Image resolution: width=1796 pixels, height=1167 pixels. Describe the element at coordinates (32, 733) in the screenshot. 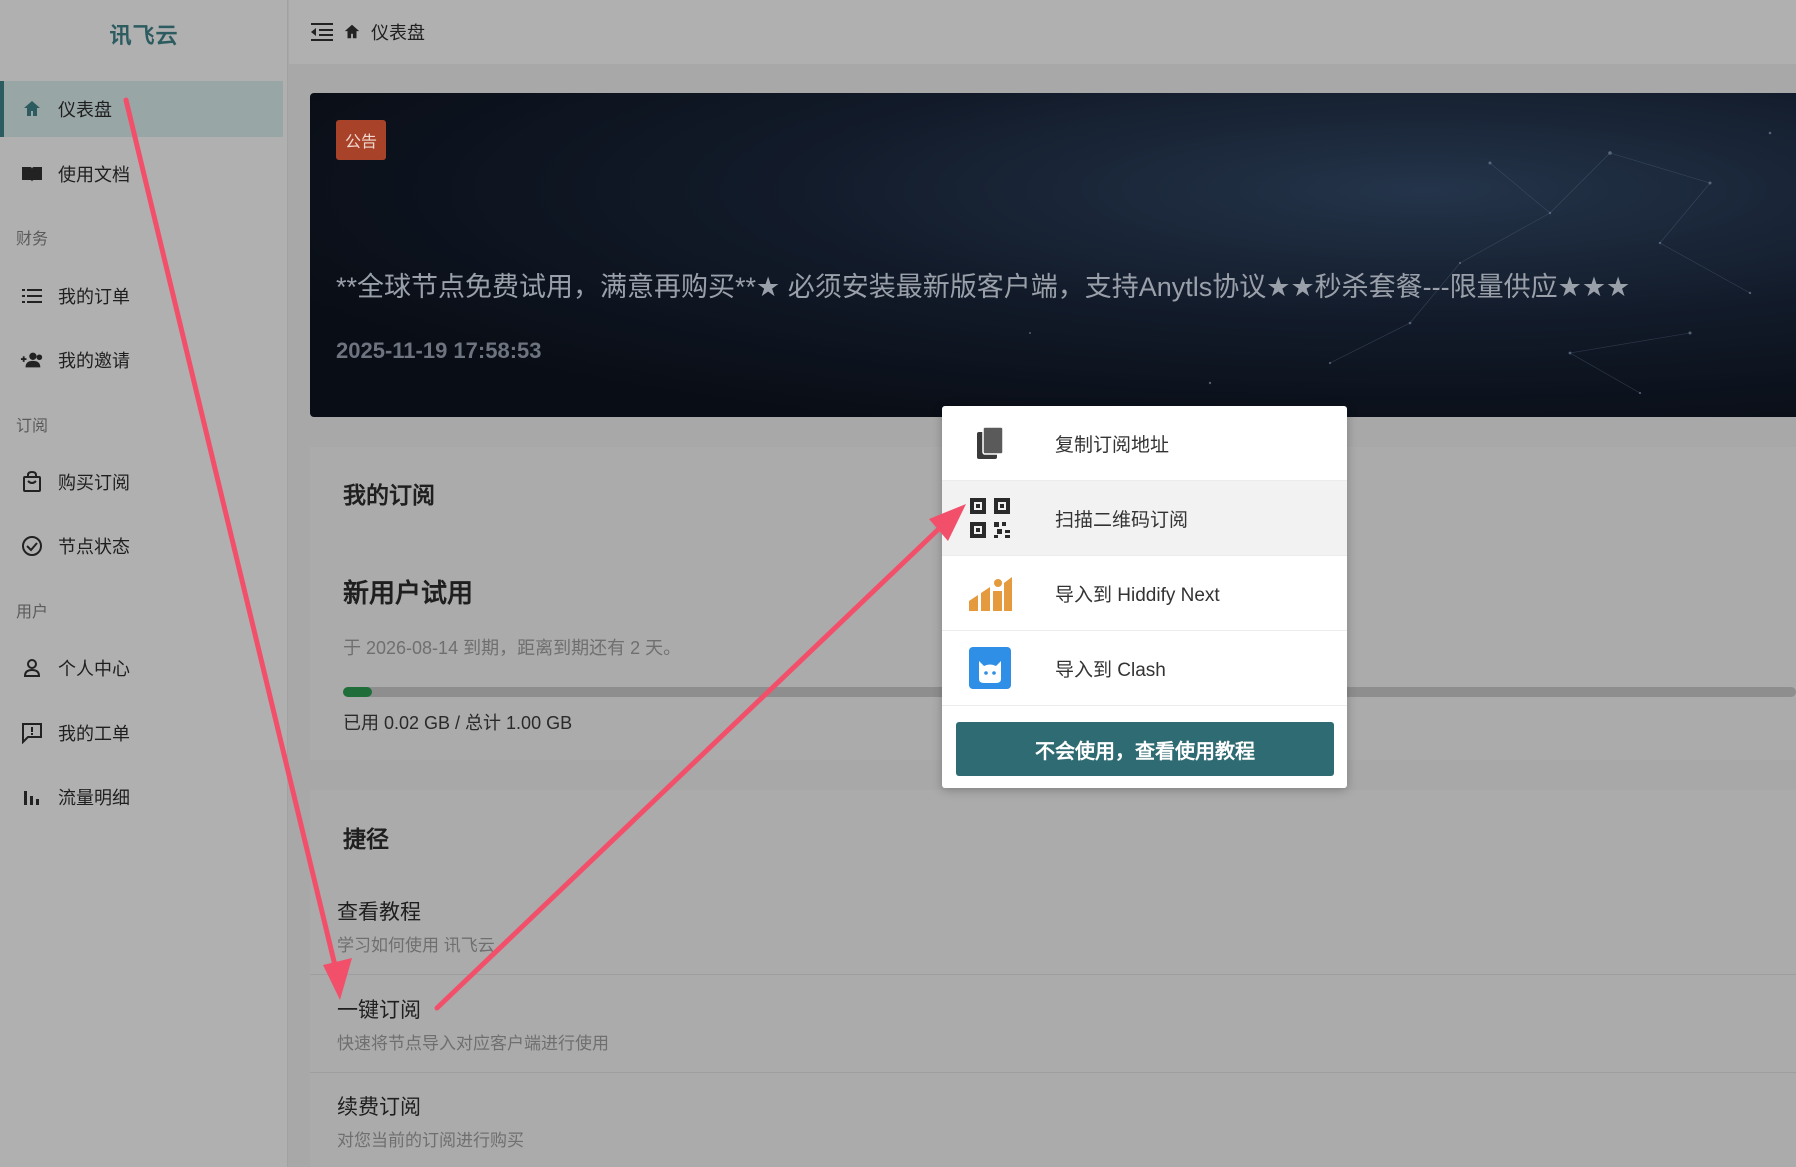

I see `feedback-icon` at that location.